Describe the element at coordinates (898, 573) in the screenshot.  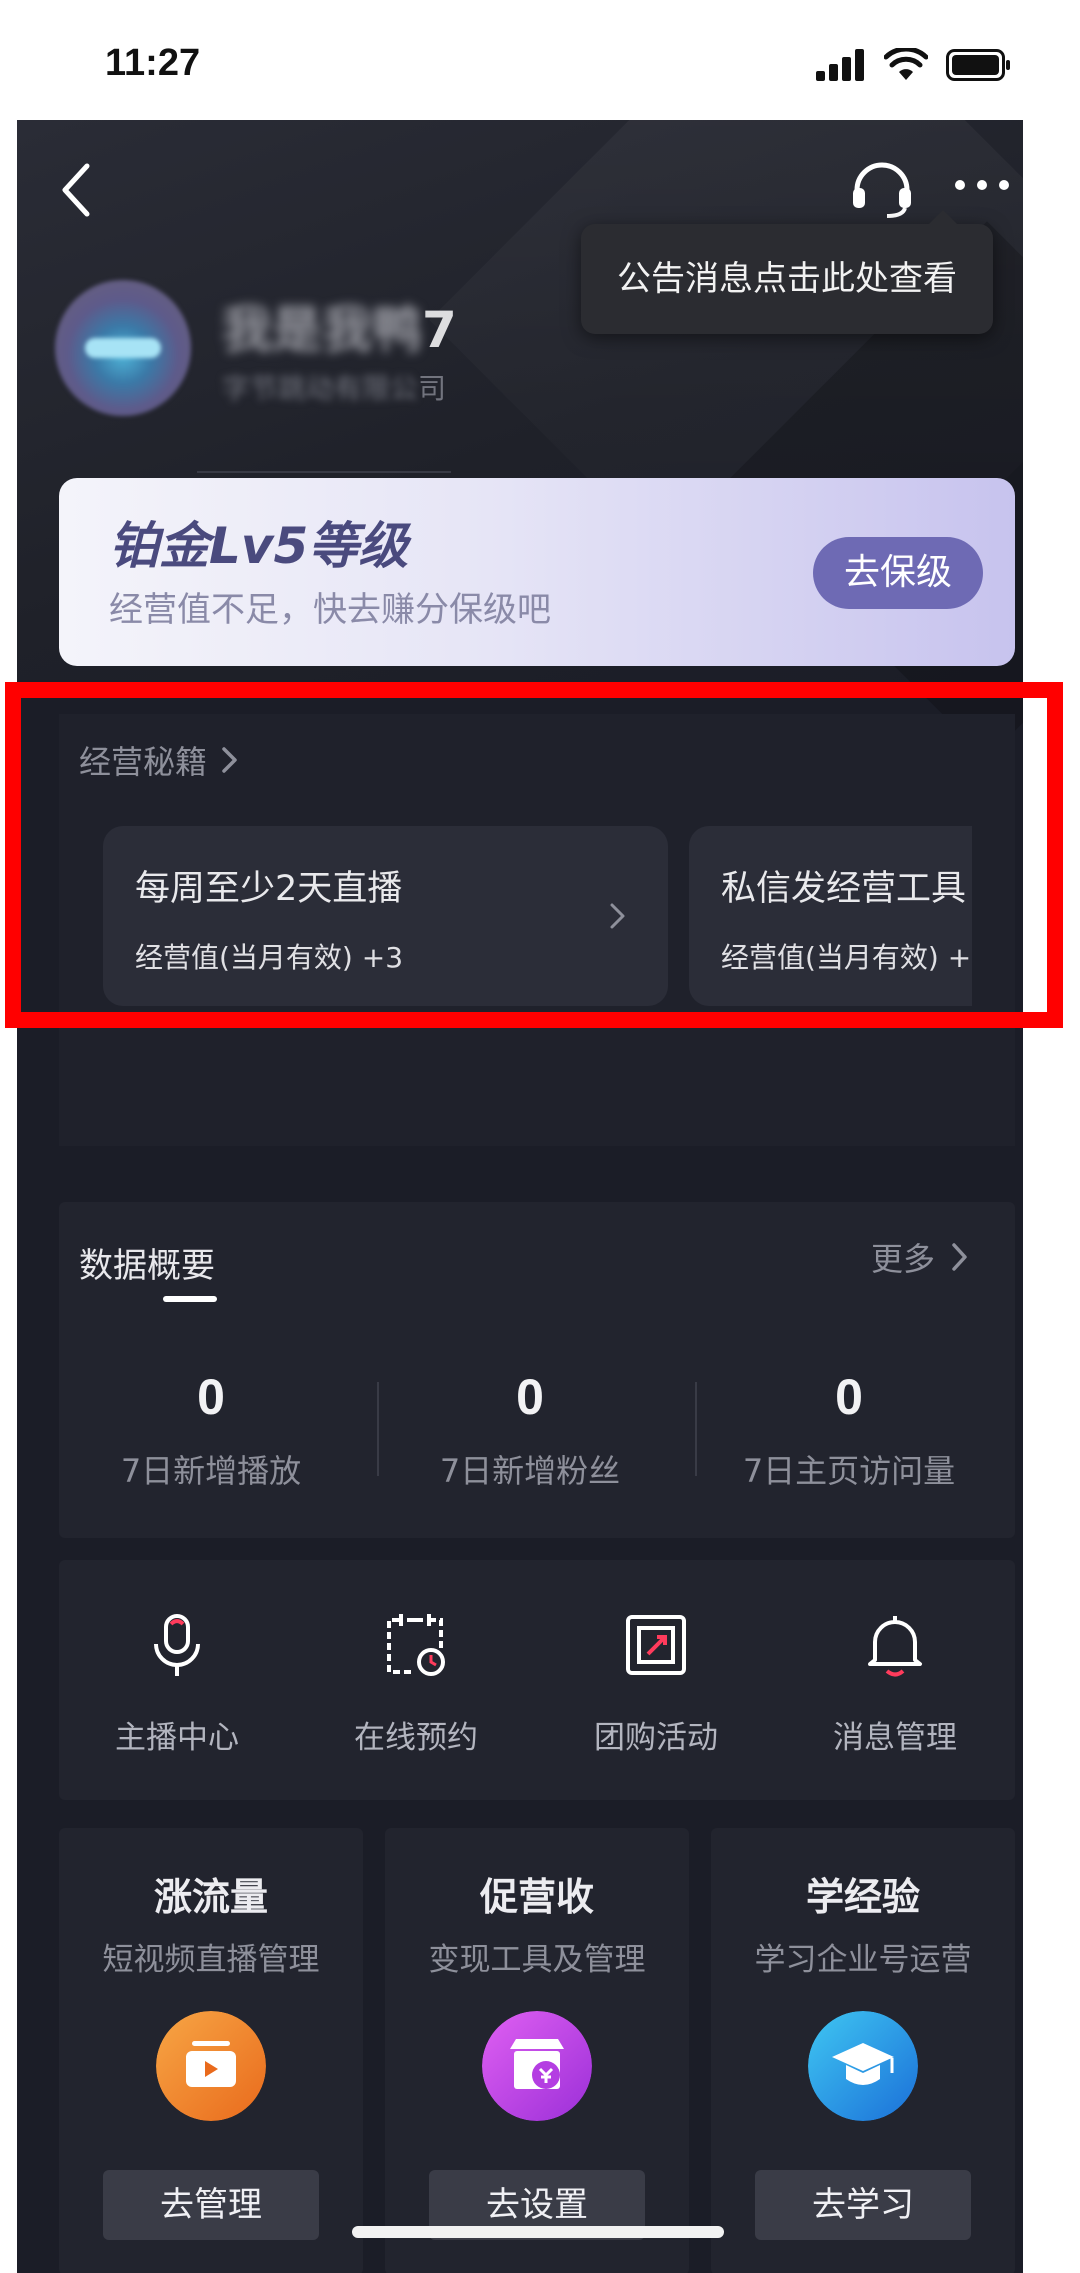
I see `keep-level-button: 去保级` at that location.